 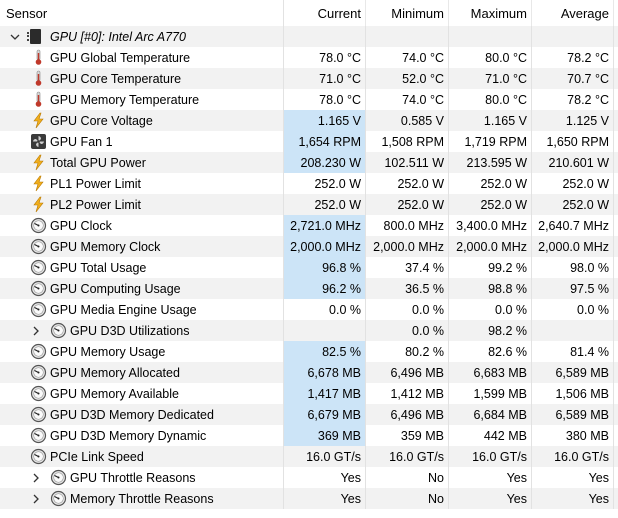 What do you see at coordinates (407, 13) in the screenshot?
I see `column-header-minimum: Minimum` at bounding box center [407, 13].